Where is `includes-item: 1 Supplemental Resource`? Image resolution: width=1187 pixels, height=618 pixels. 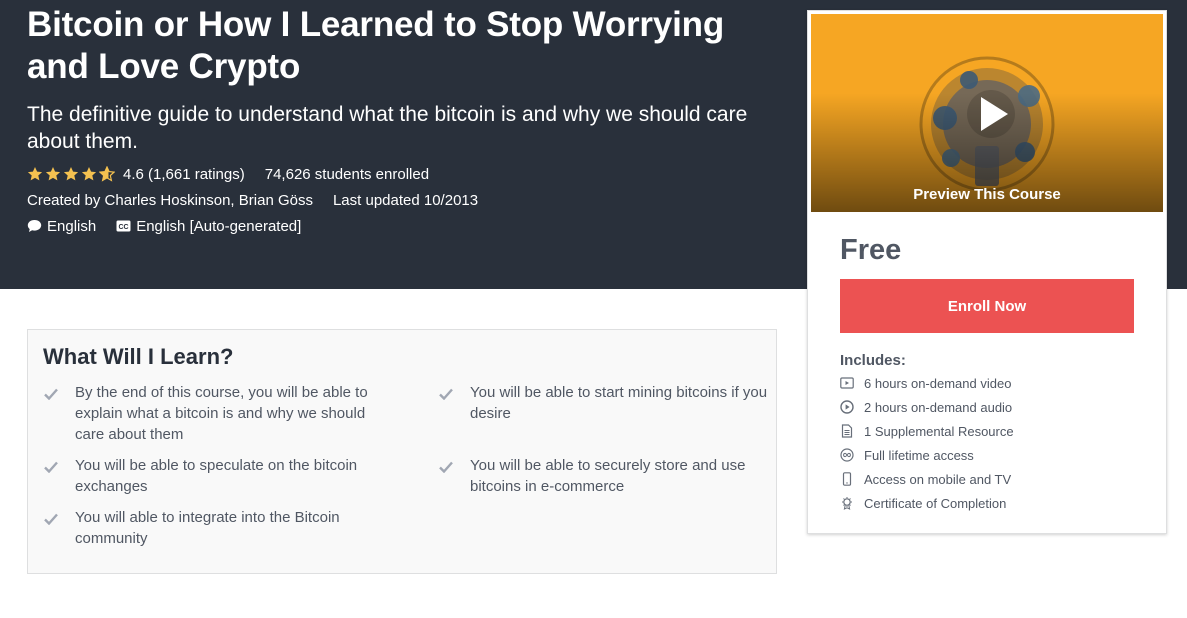
includes-item: 1 Supplemental Resource is located at coordinates (927, 431).